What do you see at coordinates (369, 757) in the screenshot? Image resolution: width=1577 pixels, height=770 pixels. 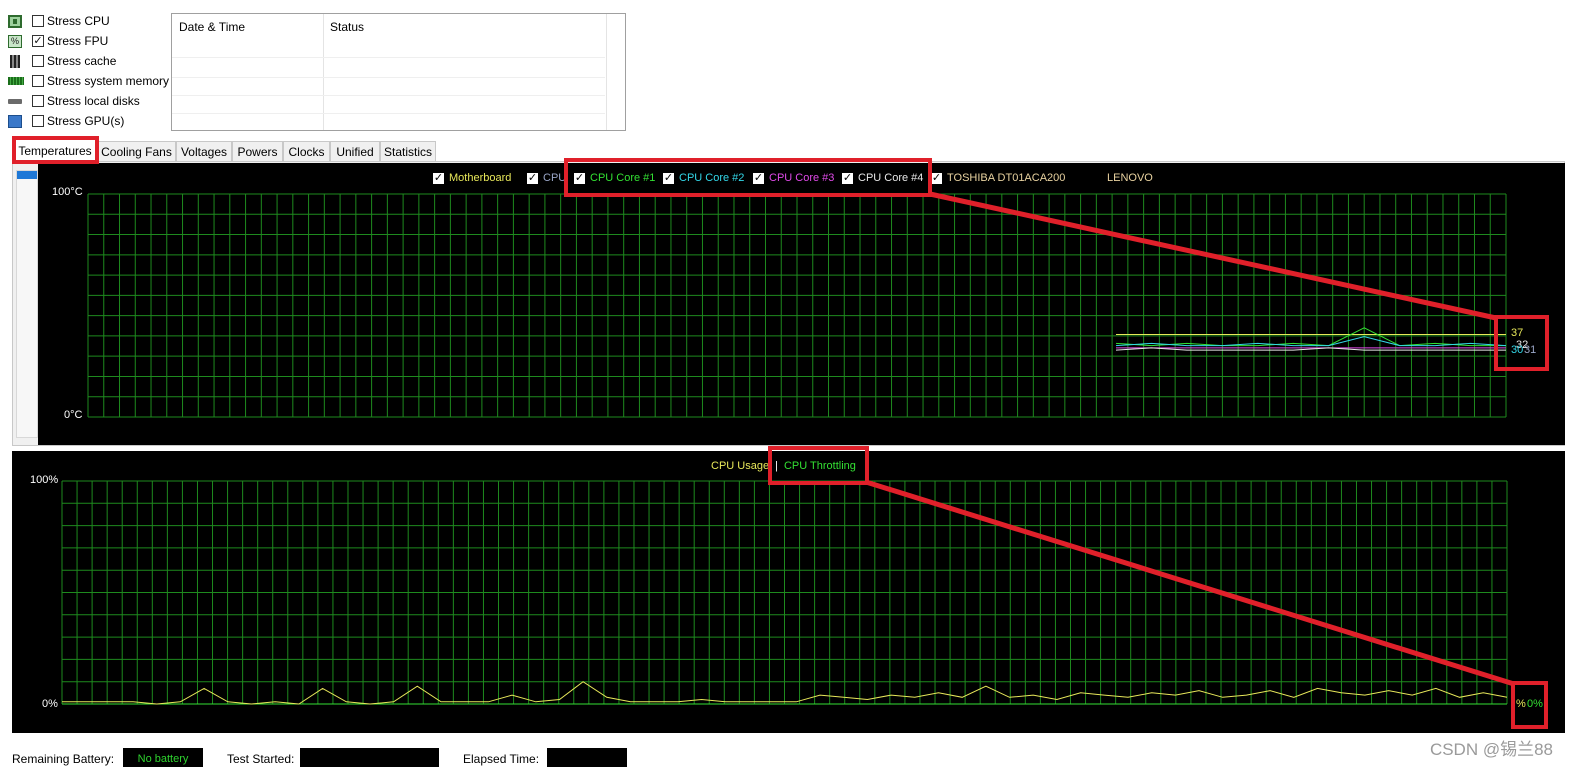 I see `test-started-value` at bounding box center [369, 757].